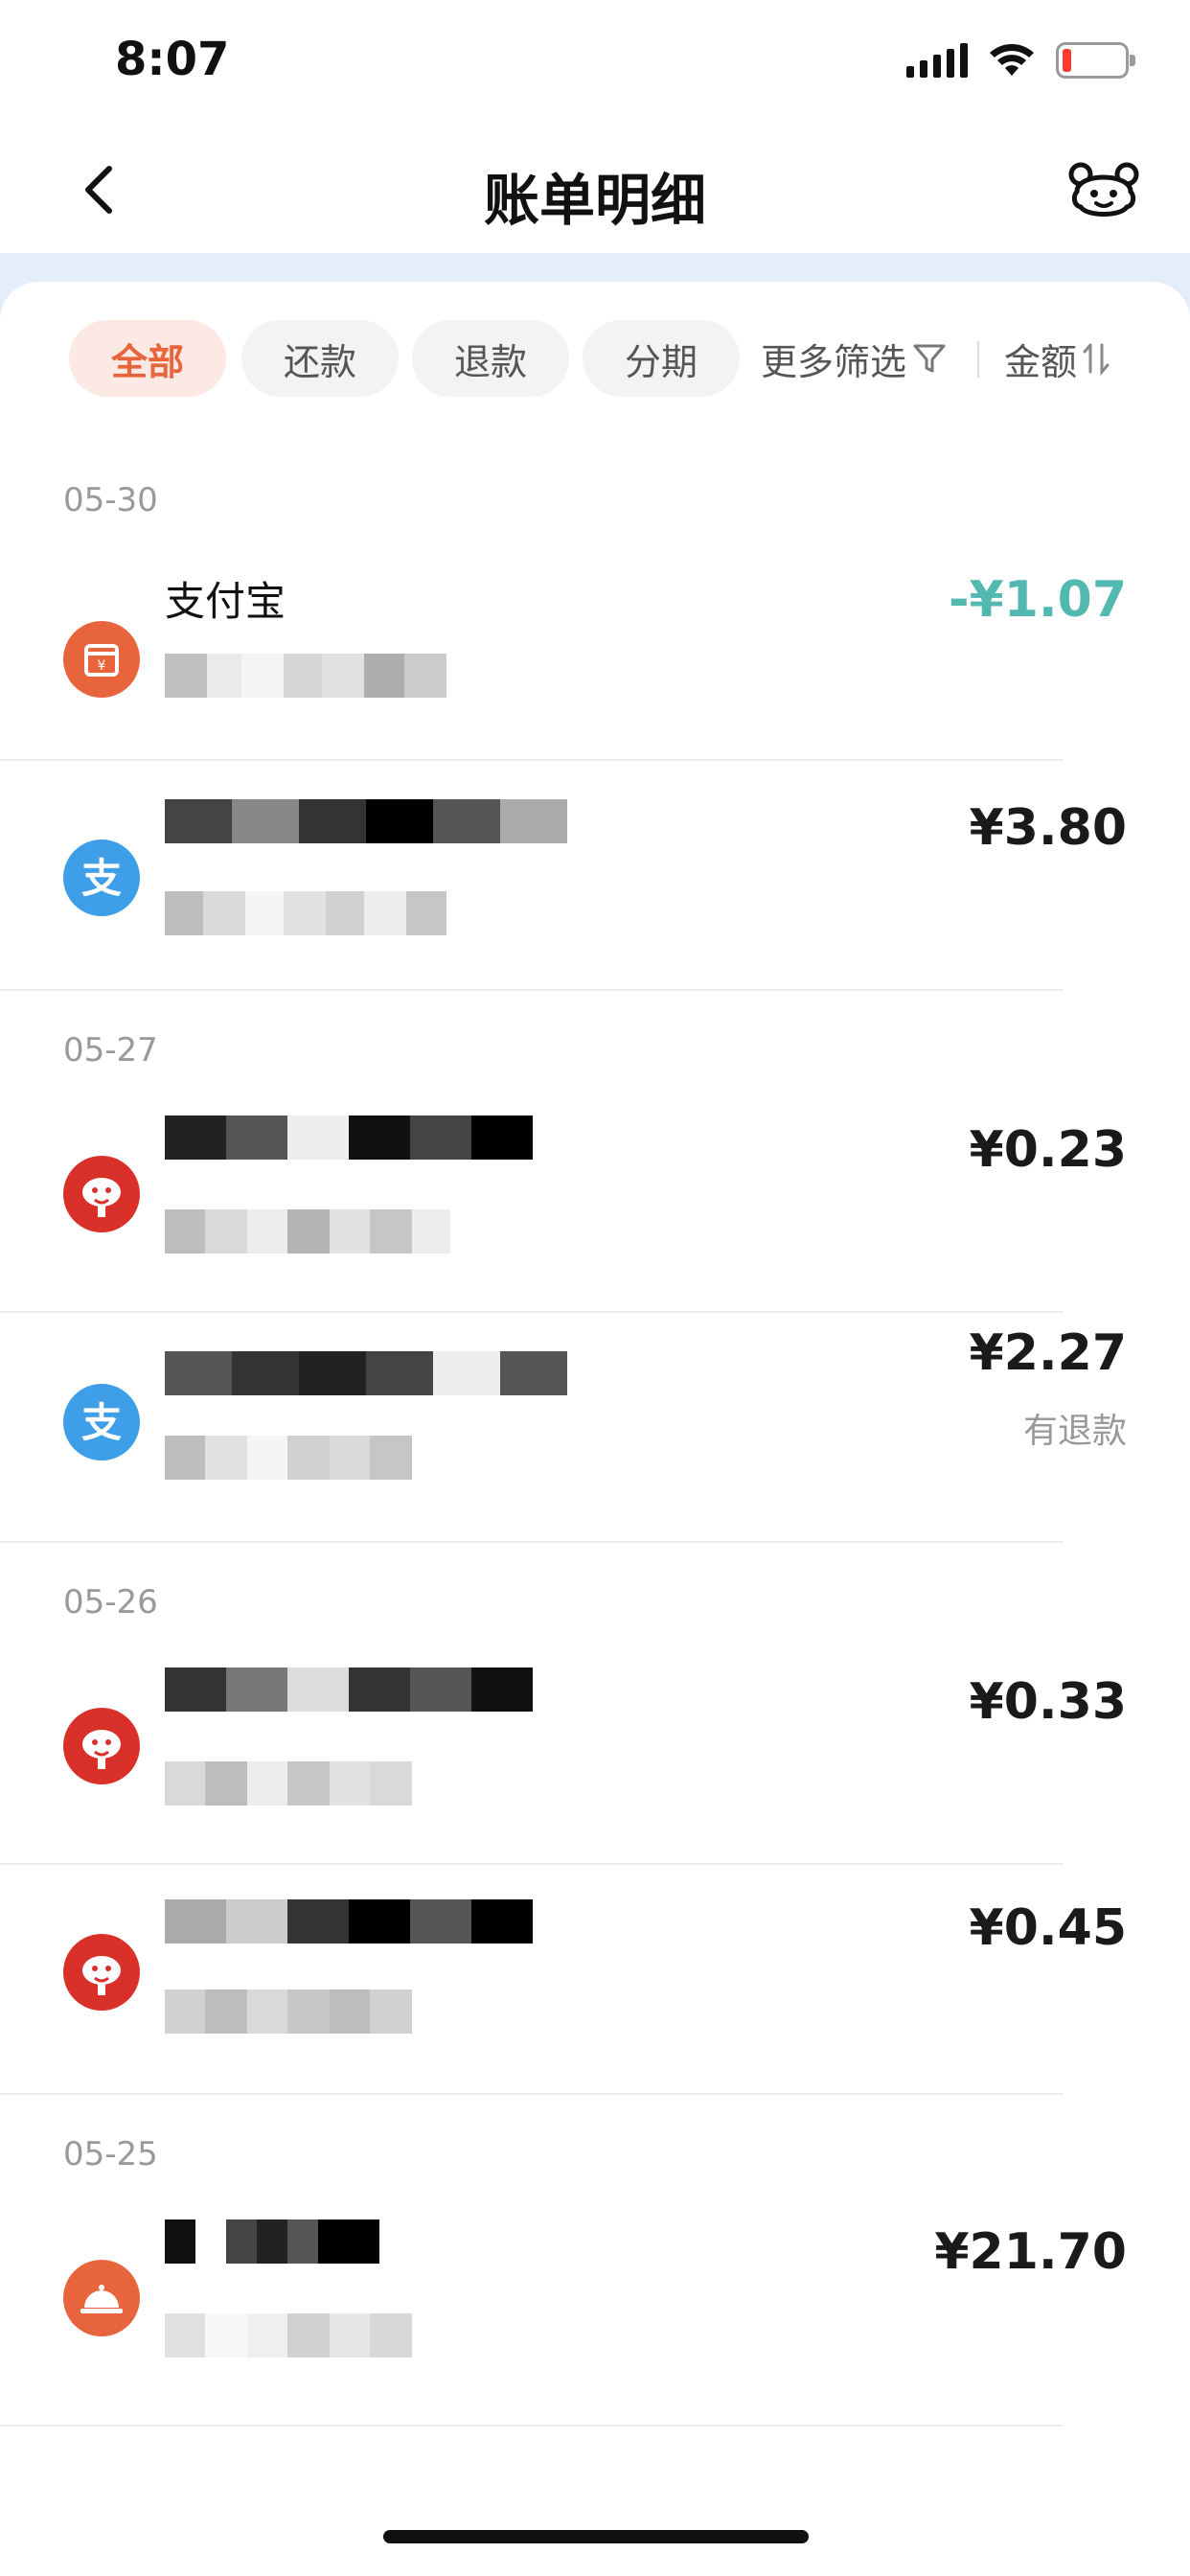 This screenshot has width=1190, height=2576. I want to click on filter-divider, so click(978, 359).